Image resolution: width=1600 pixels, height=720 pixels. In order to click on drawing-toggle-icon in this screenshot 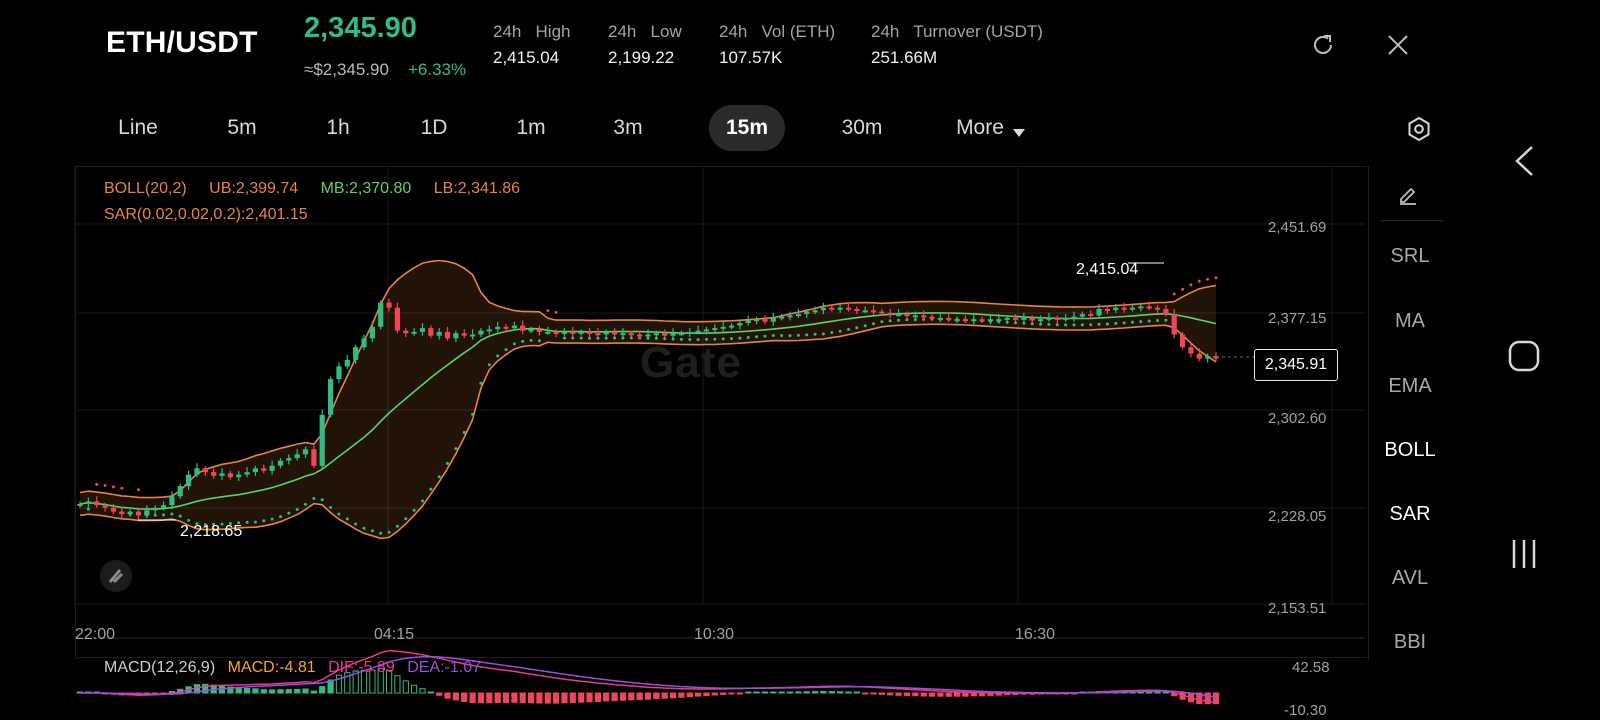, I will do `click(116, 576)`.